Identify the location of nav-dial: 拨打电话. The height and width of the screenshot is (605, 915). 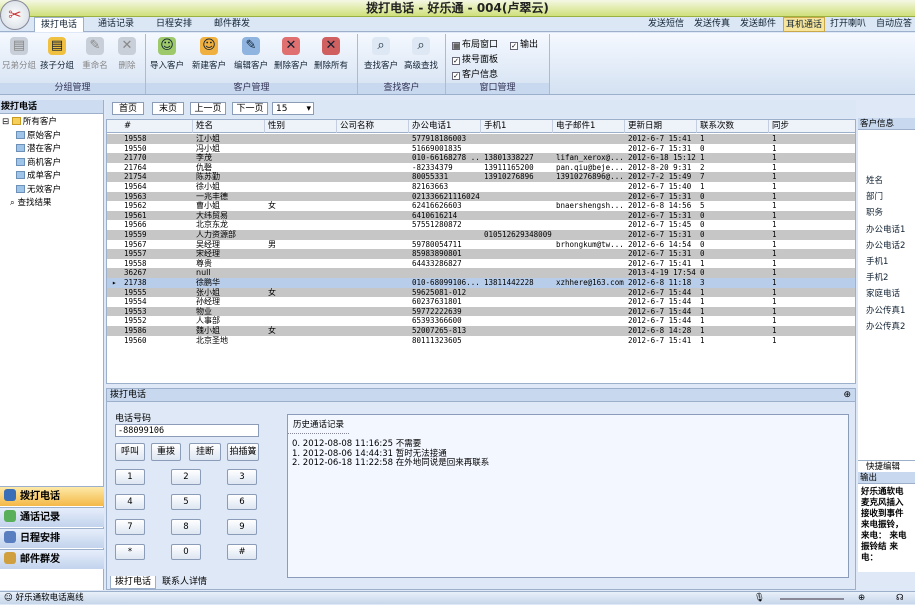
(52, 496).